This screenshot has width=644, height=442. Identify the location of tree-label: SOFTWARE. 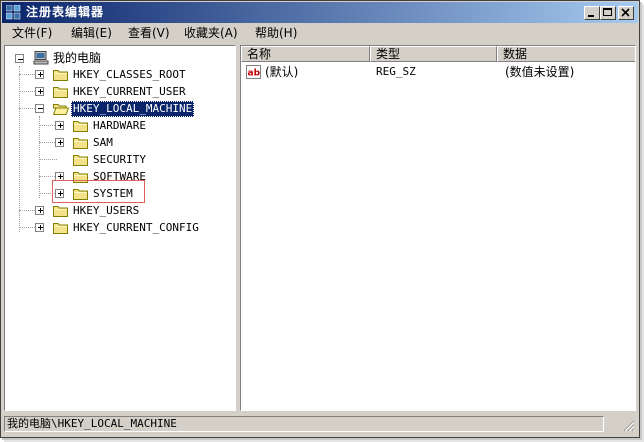
(119, 176).